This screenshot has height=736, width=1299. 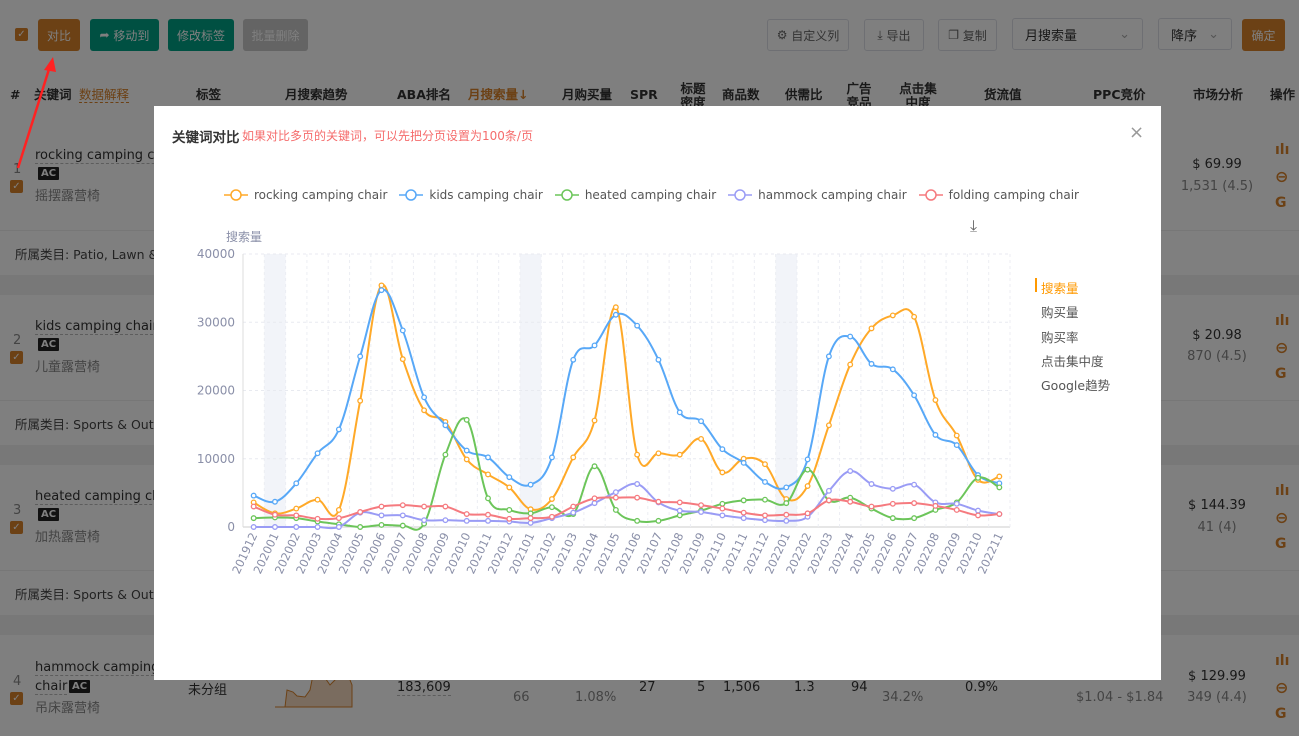 I want to click on metric-tab-search: 搜索量, so click(x=1060, y=287).